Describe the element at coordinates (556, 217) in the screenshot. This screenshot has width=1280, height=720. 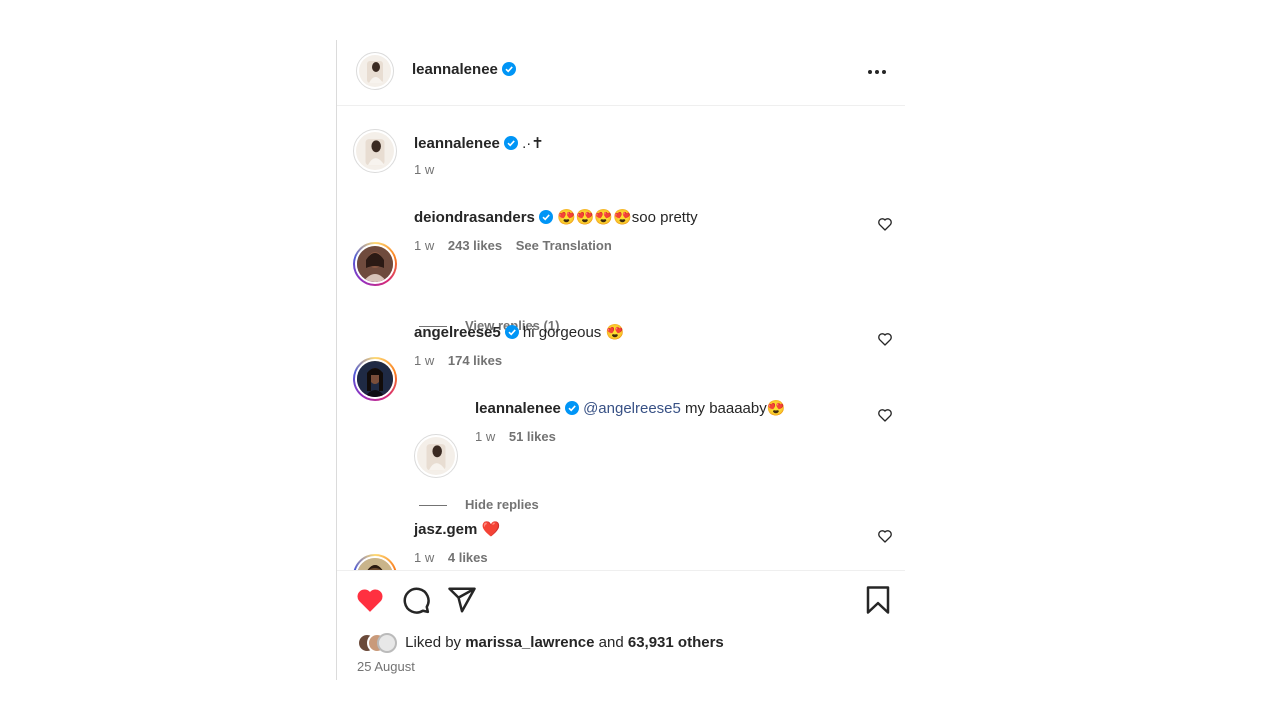
I see `comment-text: deiondrasanders 😍😍😍😍soo pretty` at that location.